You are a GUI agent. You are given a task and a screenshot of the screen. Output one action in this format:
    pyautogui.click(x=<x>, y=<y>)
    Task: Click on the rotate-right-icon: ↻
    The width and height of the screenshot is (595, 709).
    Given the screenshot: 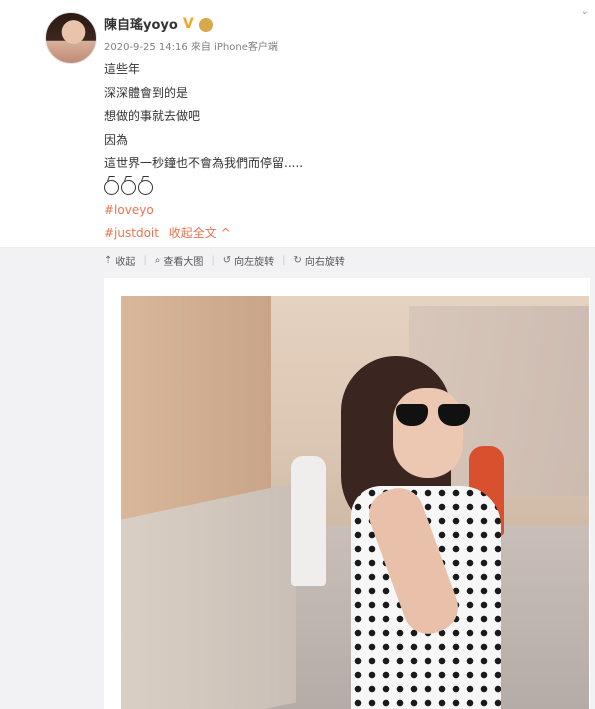 What is the action you would take?
    pyautogui.click(x=297, y=260)
    